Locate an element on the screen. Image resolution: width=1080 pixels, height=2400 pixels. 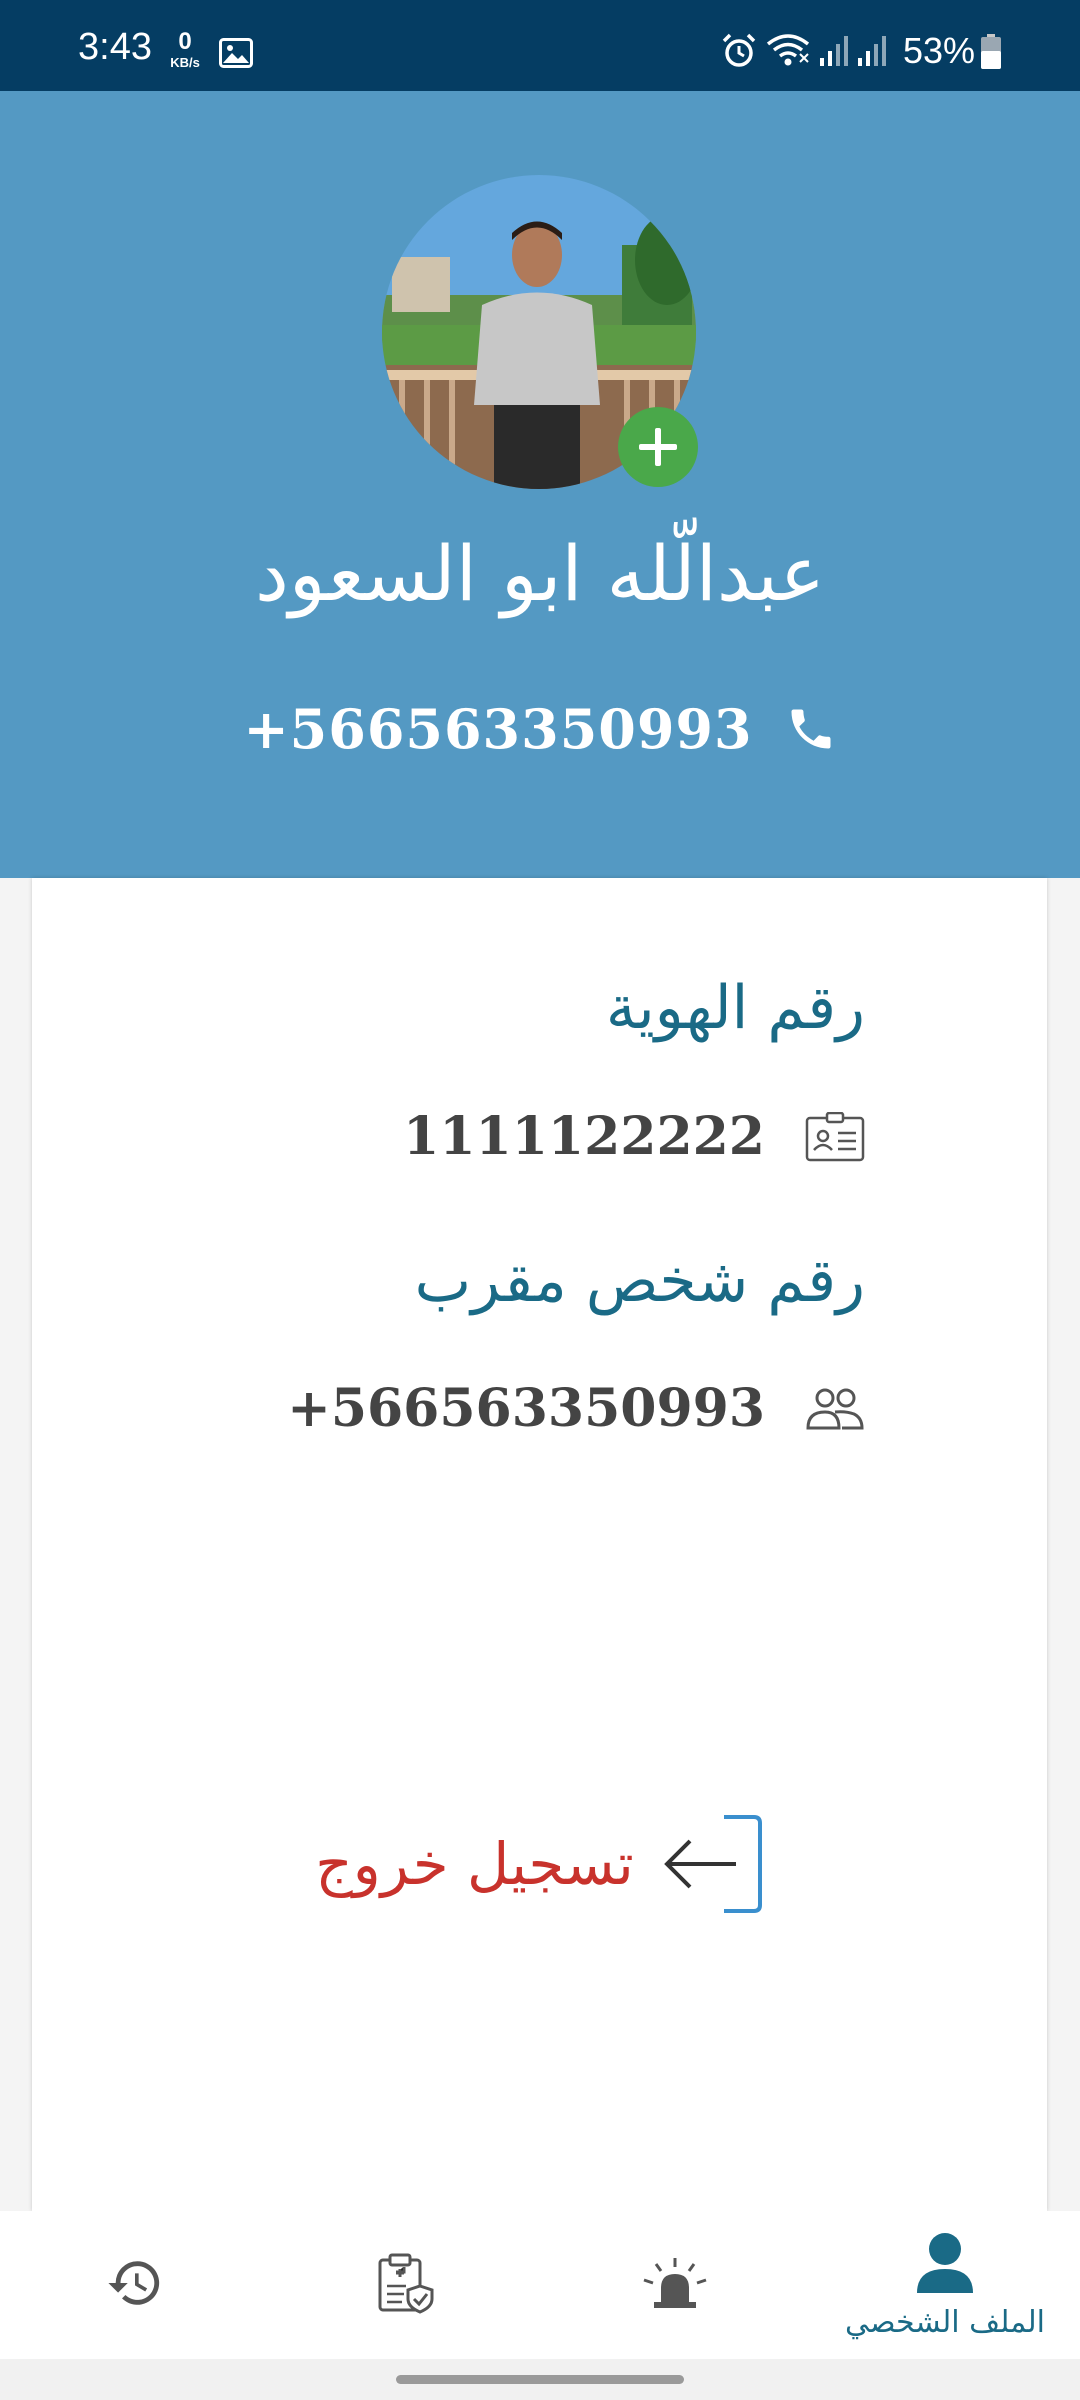
status-bar: 3:43 0 KB/s 53% is located at coordinates (540, 45).